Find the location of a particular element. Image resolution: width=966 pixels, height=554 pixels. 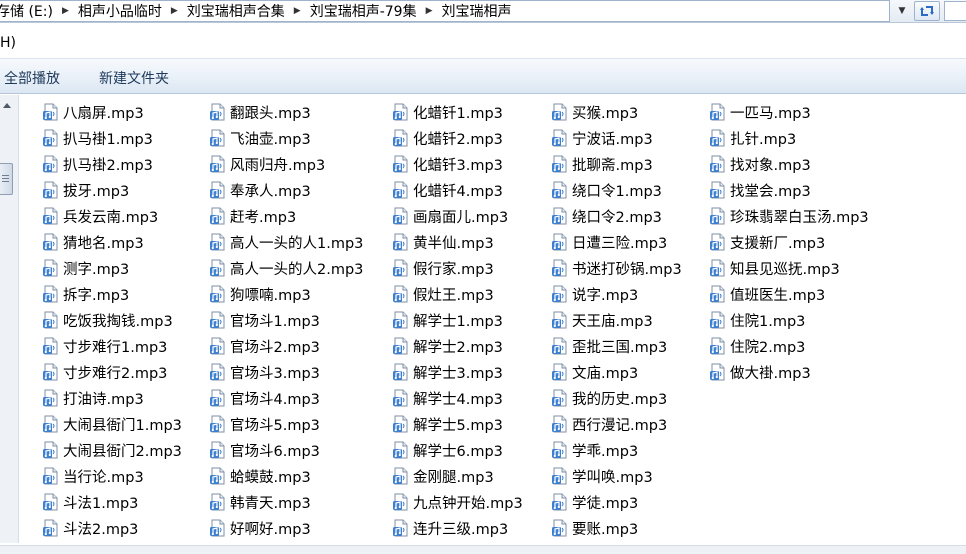

breadcrumb-folder-temp: 相声小品临时 is located at coordinates (120, 11).